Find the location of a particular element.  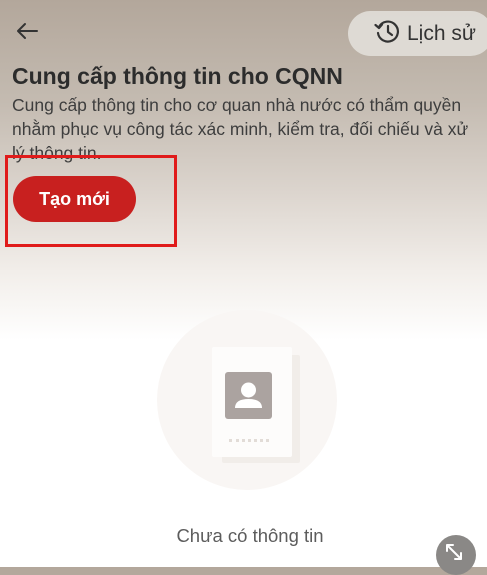

person-avatar-icon is located at coordinates (248, 395).